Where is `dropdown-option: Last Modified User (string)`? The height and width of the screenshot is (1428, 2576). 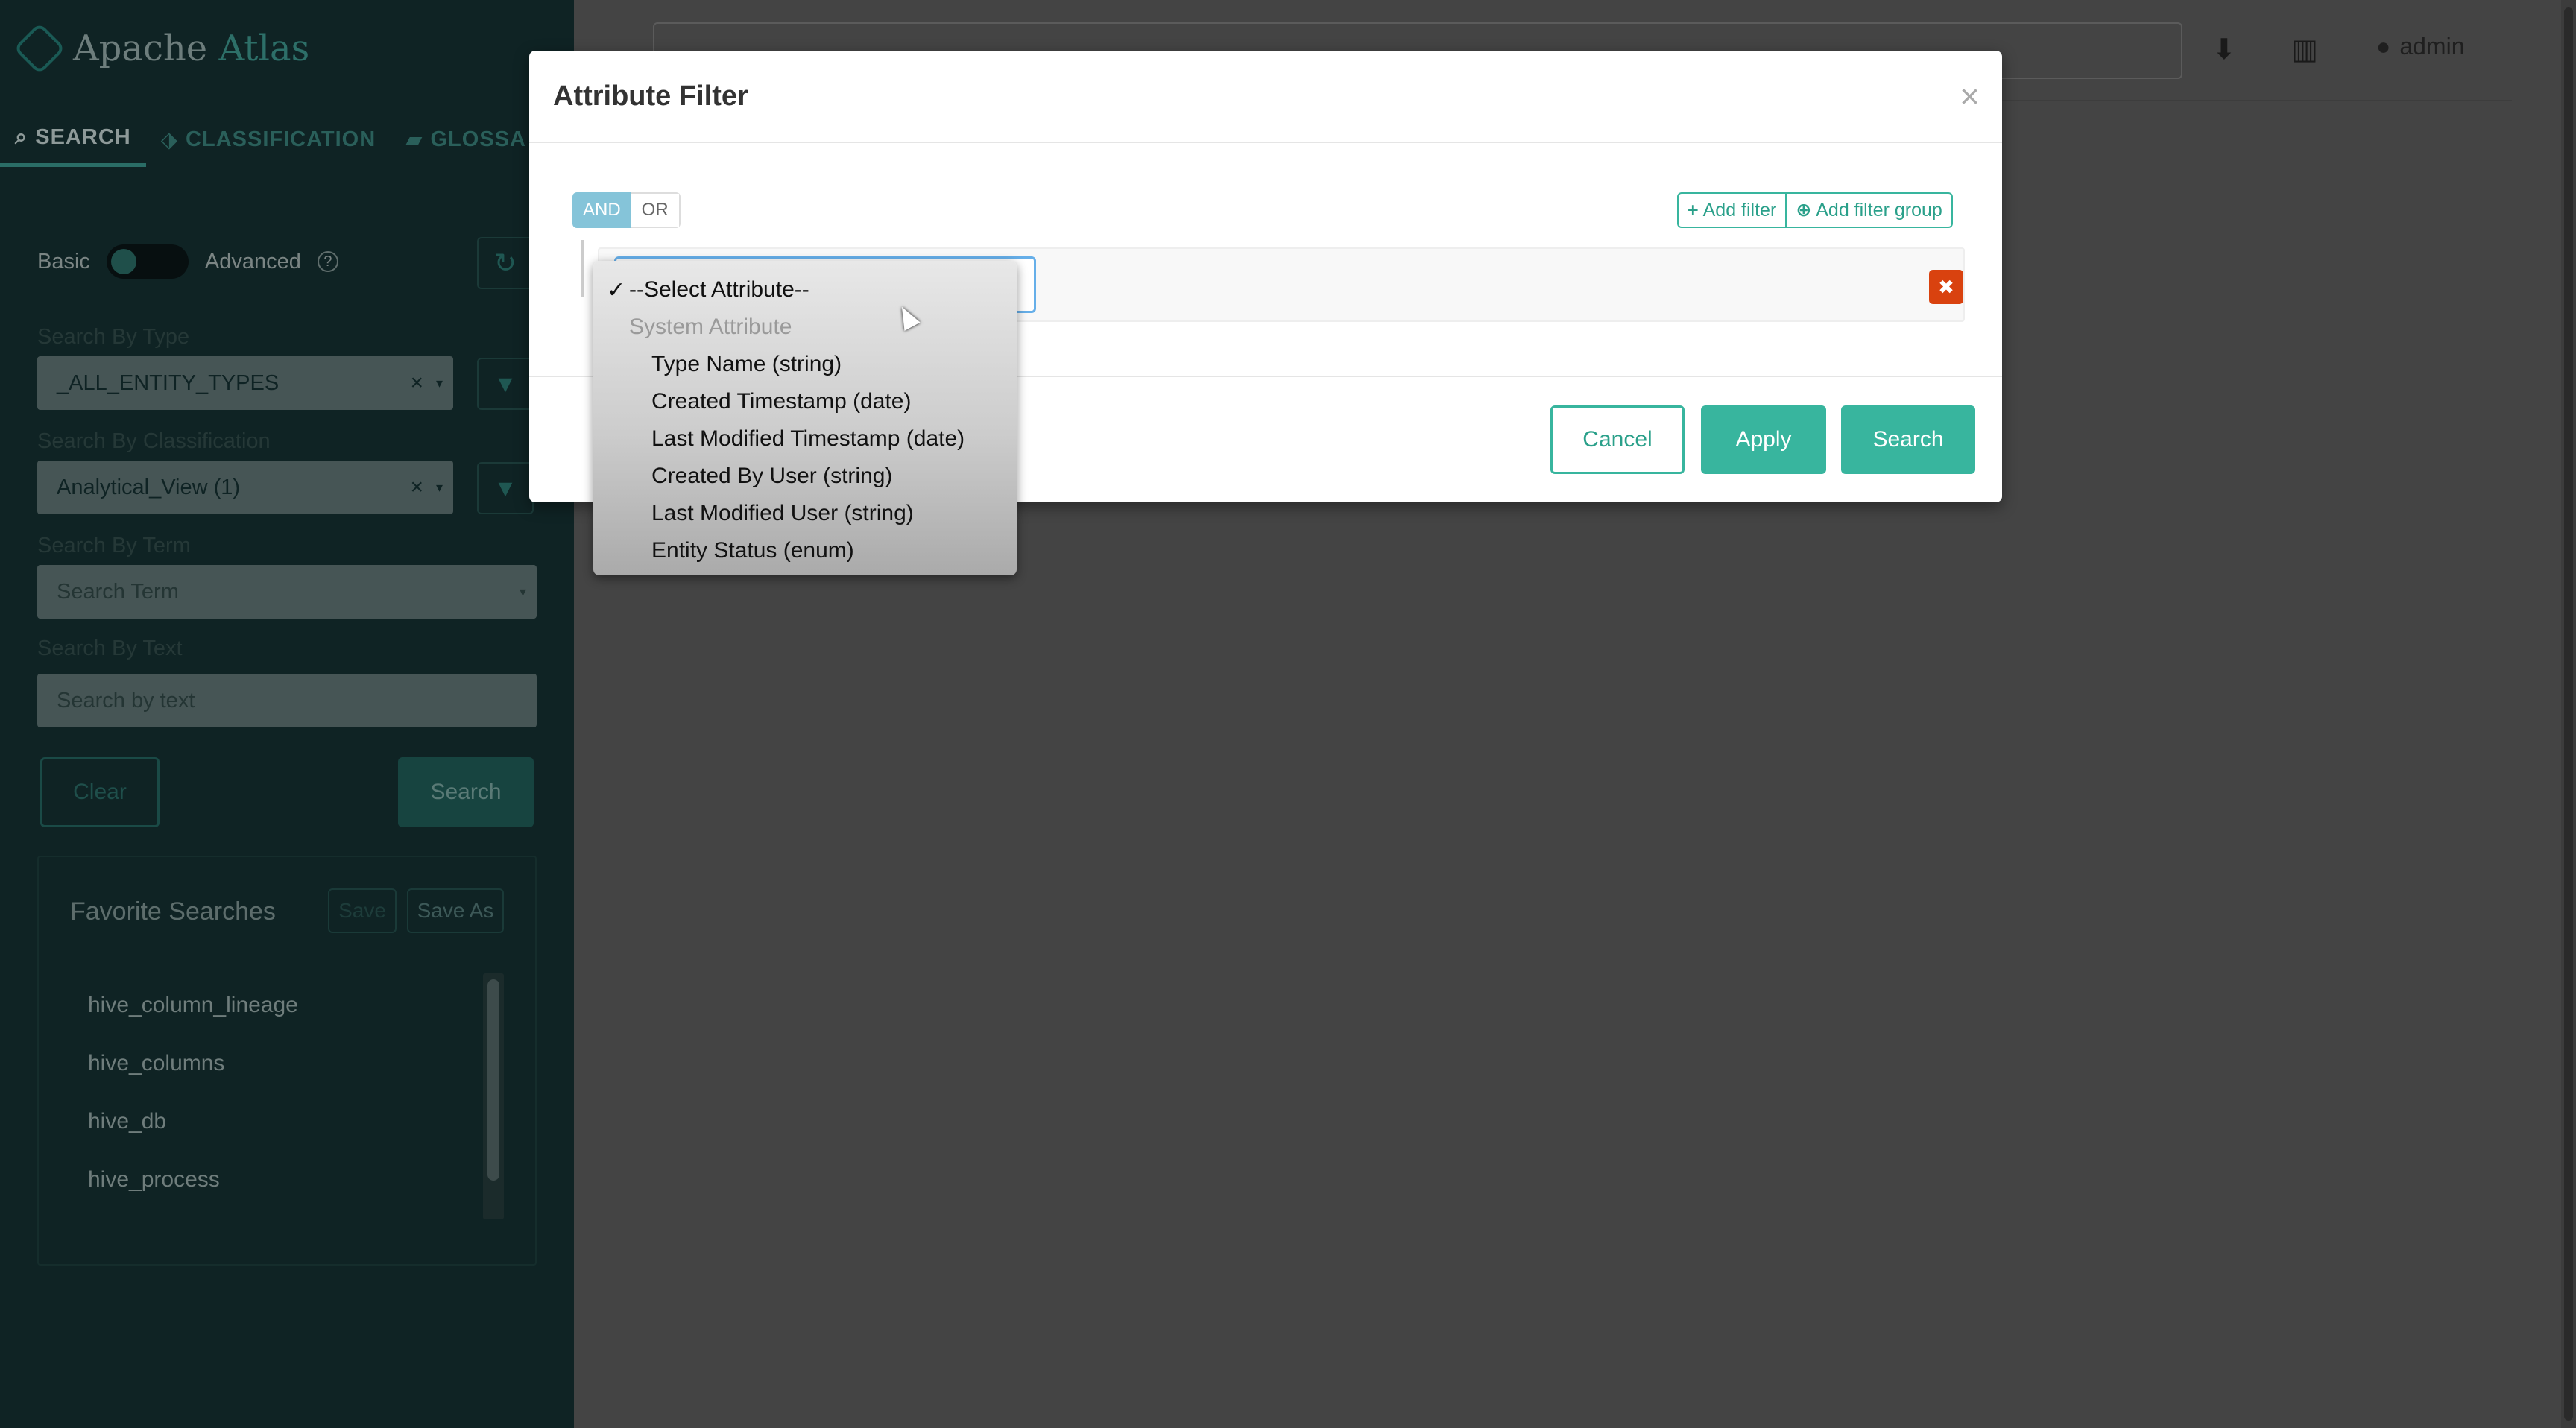
dropdown-option: Last Modified User (string) is located at coordinates (805, 513).